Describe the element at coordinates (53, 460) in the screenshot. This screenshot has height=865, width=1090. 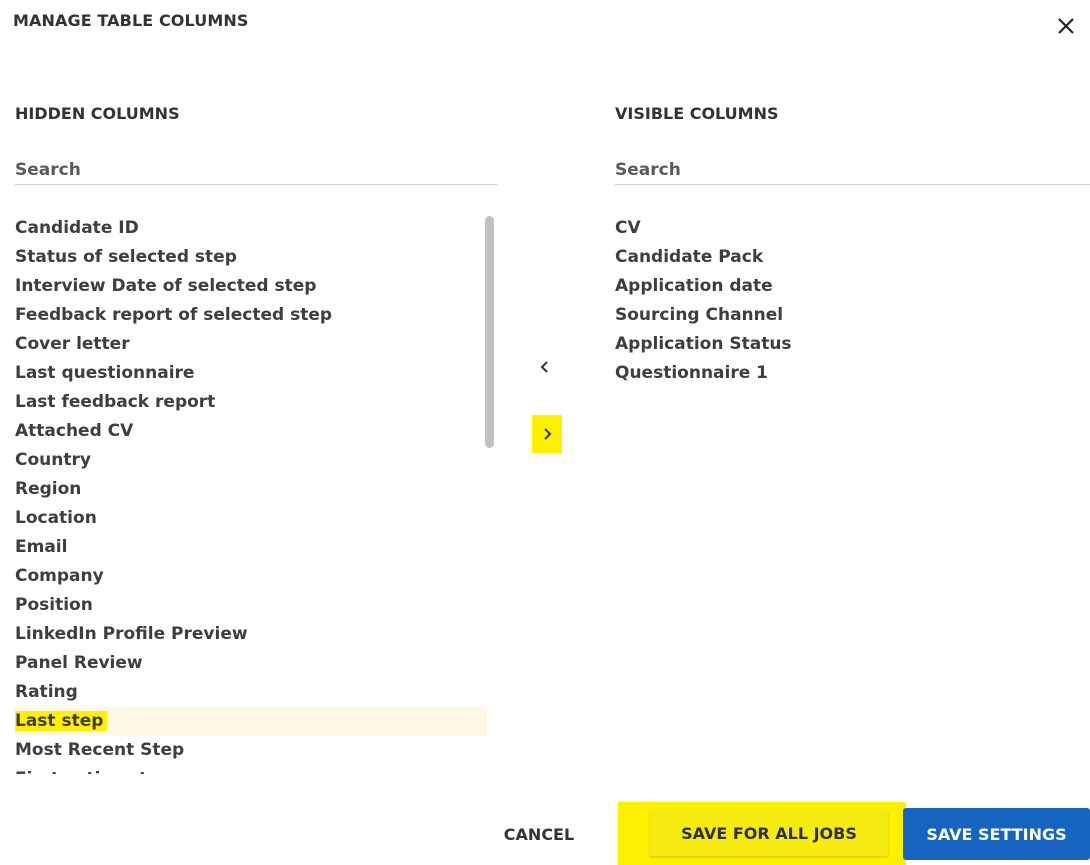
I see `list-item-label: Country` at that location.